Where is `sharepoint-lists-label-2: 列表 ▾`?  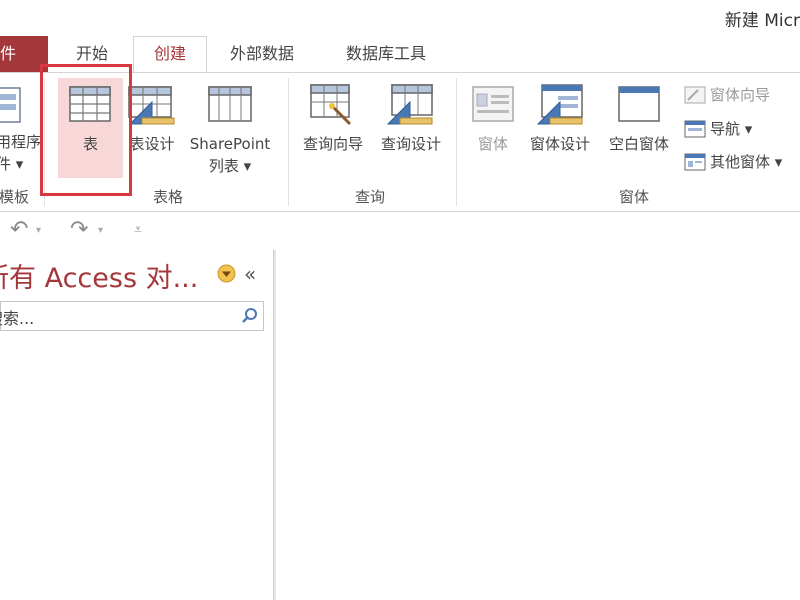
sharepoint-lists-label-2: 列表 ▾ is located at coordinates (230, 166).